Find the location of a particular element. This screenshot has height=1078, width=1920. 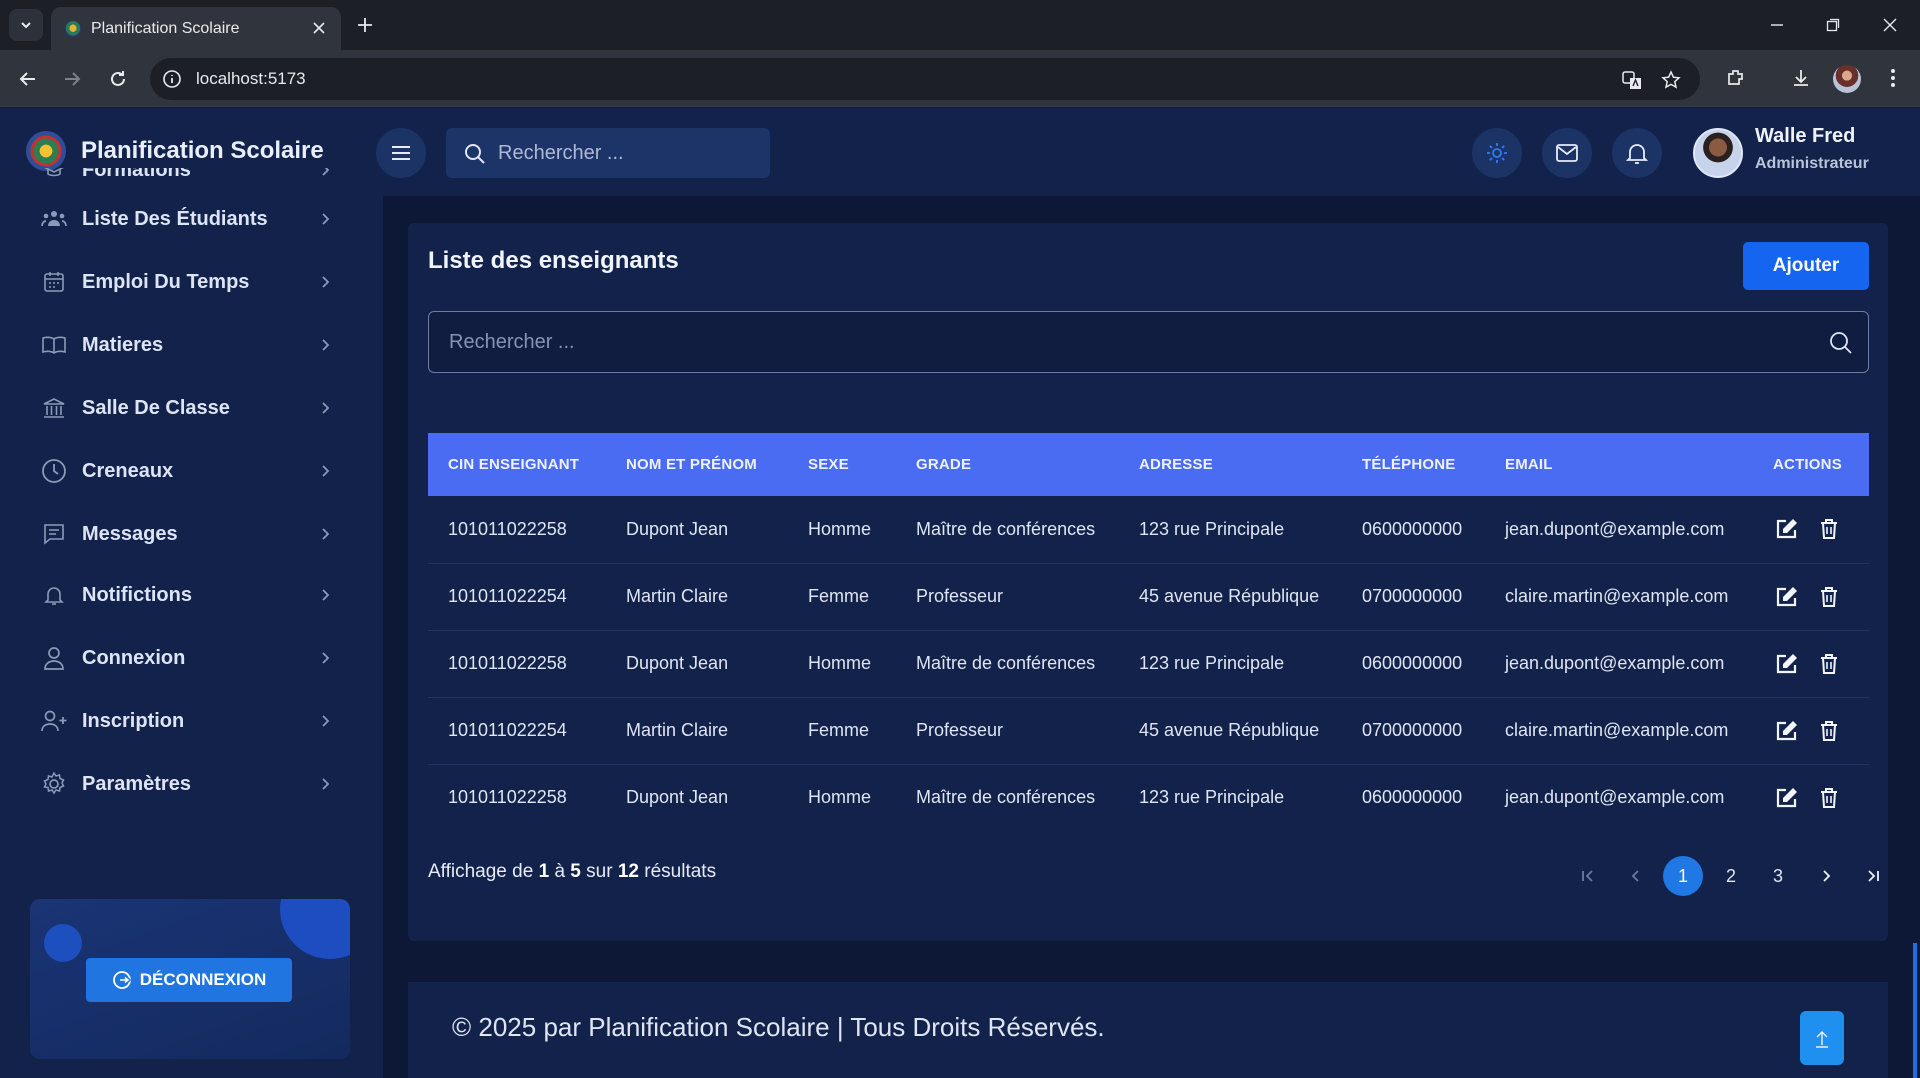

next-page-icon is located at coordinates (1826, 876).